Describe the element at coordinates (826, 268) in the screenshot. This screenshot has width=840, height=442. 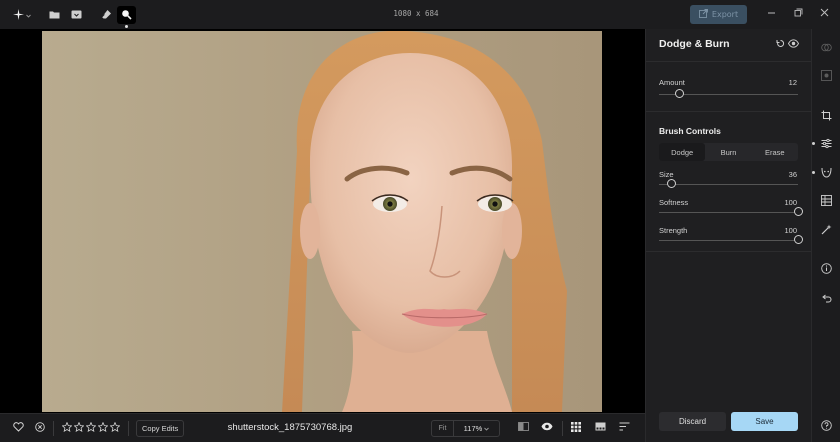
I see `info-icon` at that location.